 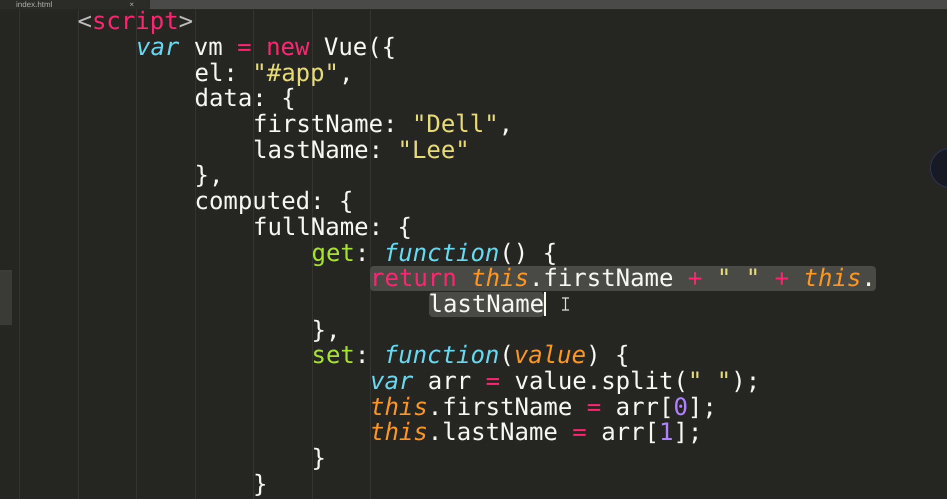 What do you see at coordinates (266, 47) in the screenshot?
I see `code-line: var vm = new Vue({` at bounding box center [266, 47].